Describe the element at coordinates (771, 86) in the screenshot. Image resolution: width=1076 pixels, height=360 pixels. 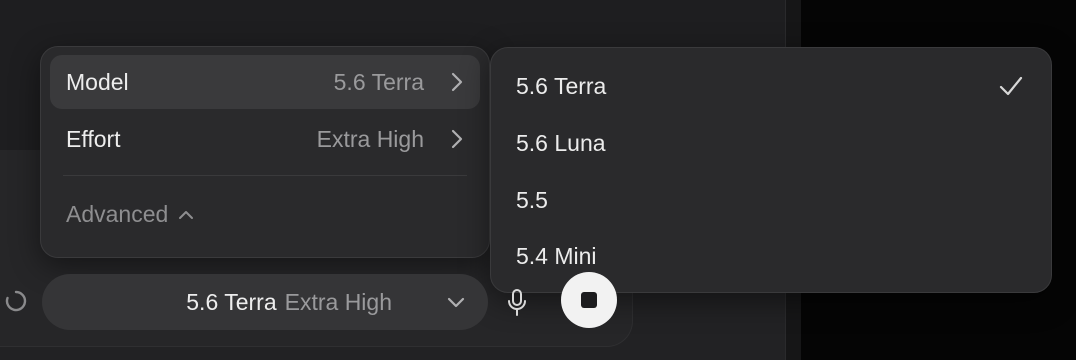
I see `model-option-5-6-terra: 5.6 Terra` at that location.